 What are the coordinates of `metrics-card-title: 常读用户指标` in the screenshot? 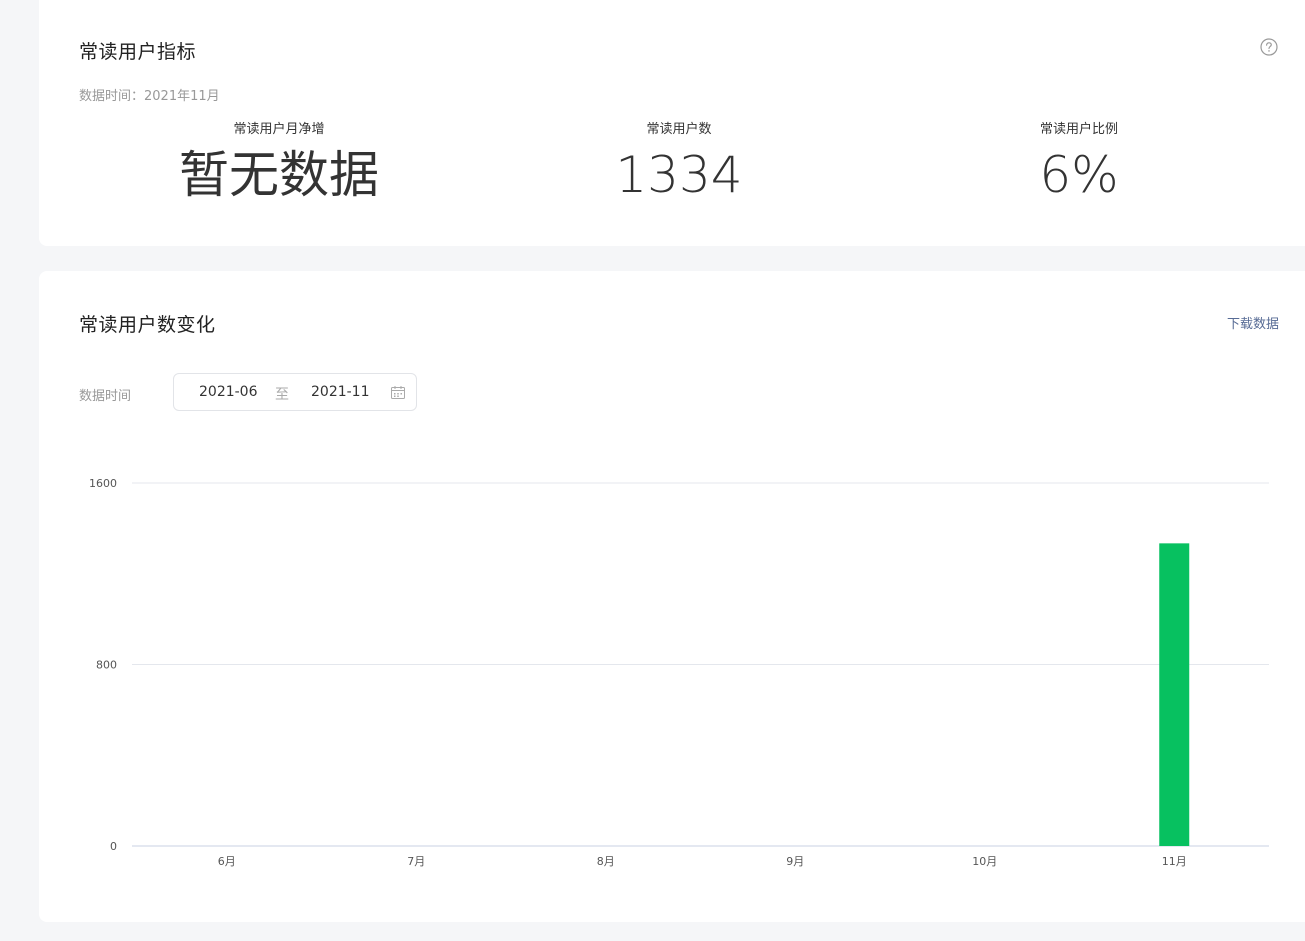 It's located at (138, 52).